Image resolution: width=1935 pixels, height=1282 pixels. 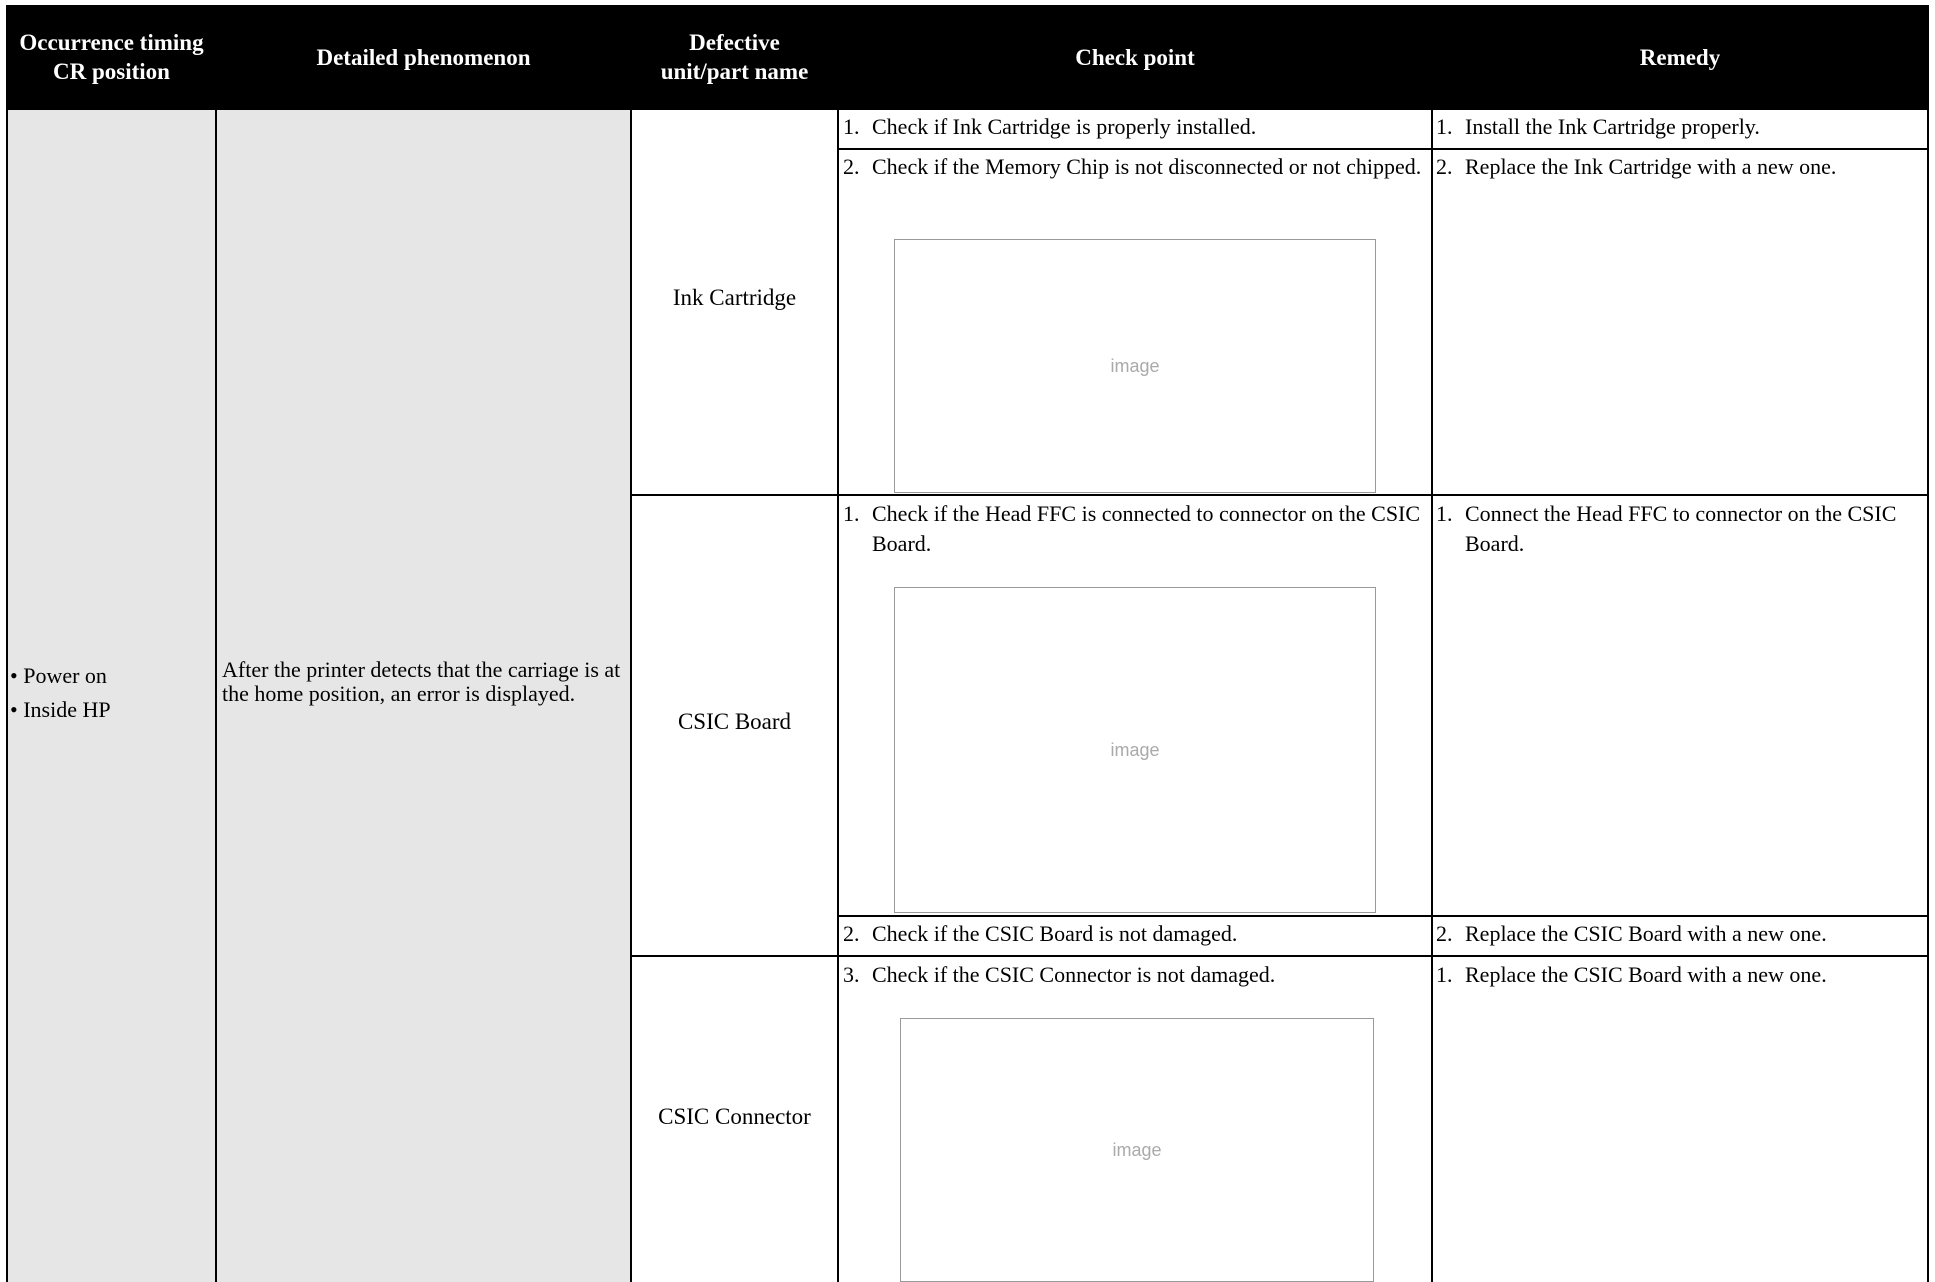 I want to click on header-detailed-phenomenon: Detailed phenomenon, so click(x=423, y=57).